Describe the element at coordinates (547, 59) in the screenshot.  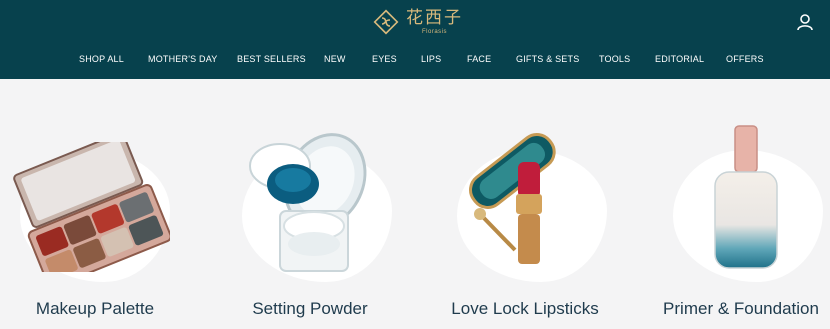
I see `nav-gifts-sets: GIFTS & SETS` at that location.